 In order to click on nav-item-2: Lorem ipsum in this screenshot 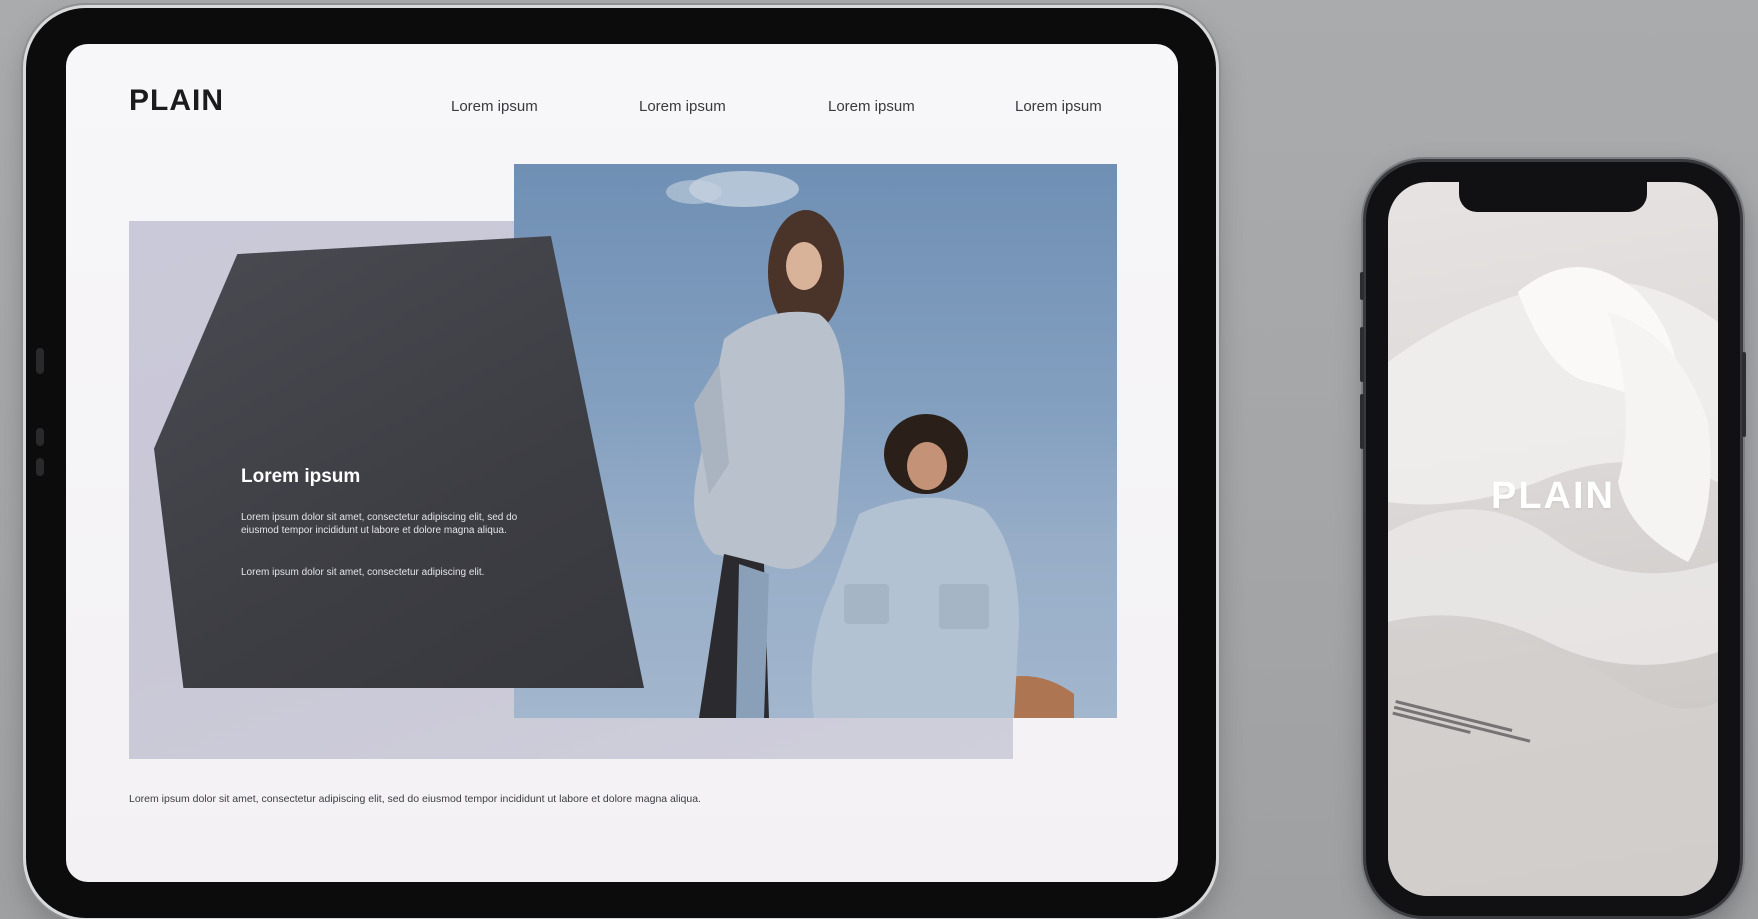, I will do `click(682, 106)`.